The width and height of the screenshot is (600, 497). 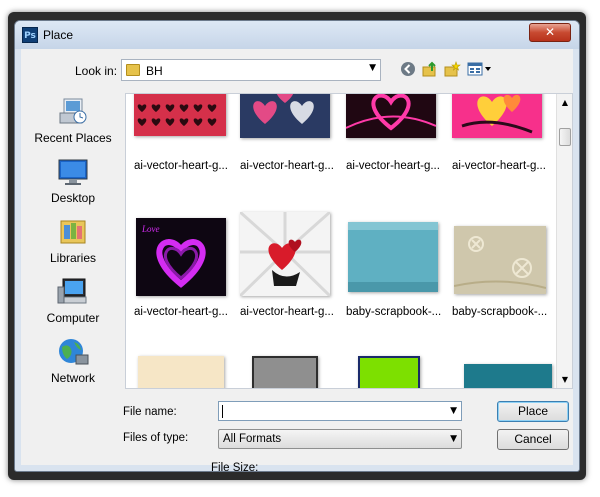 I want to click on filename-label: File name:, so click(x=150, y=412).